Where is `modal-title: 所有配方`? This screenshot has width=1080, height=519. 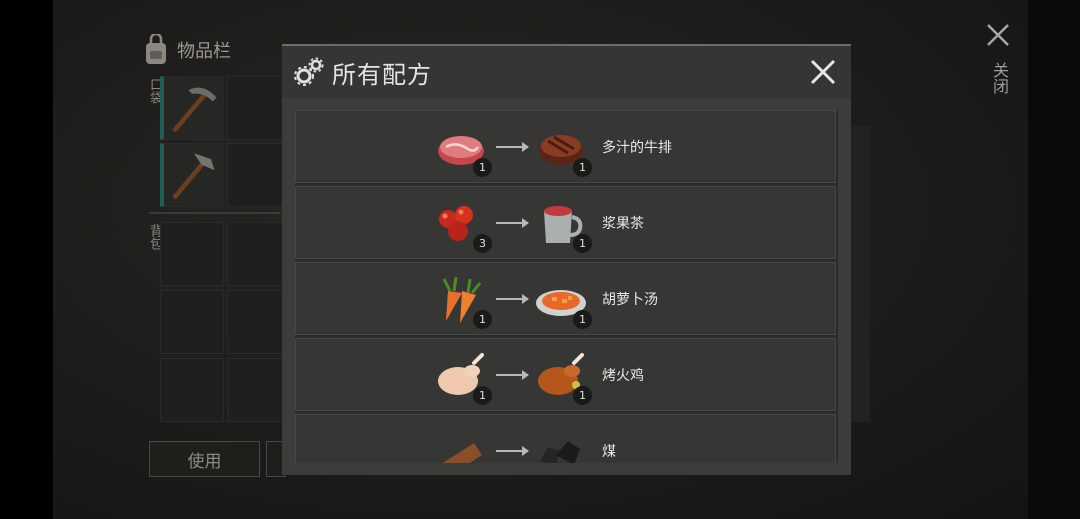 modal-title: 所有配方 is located at coordinates (382, 74).